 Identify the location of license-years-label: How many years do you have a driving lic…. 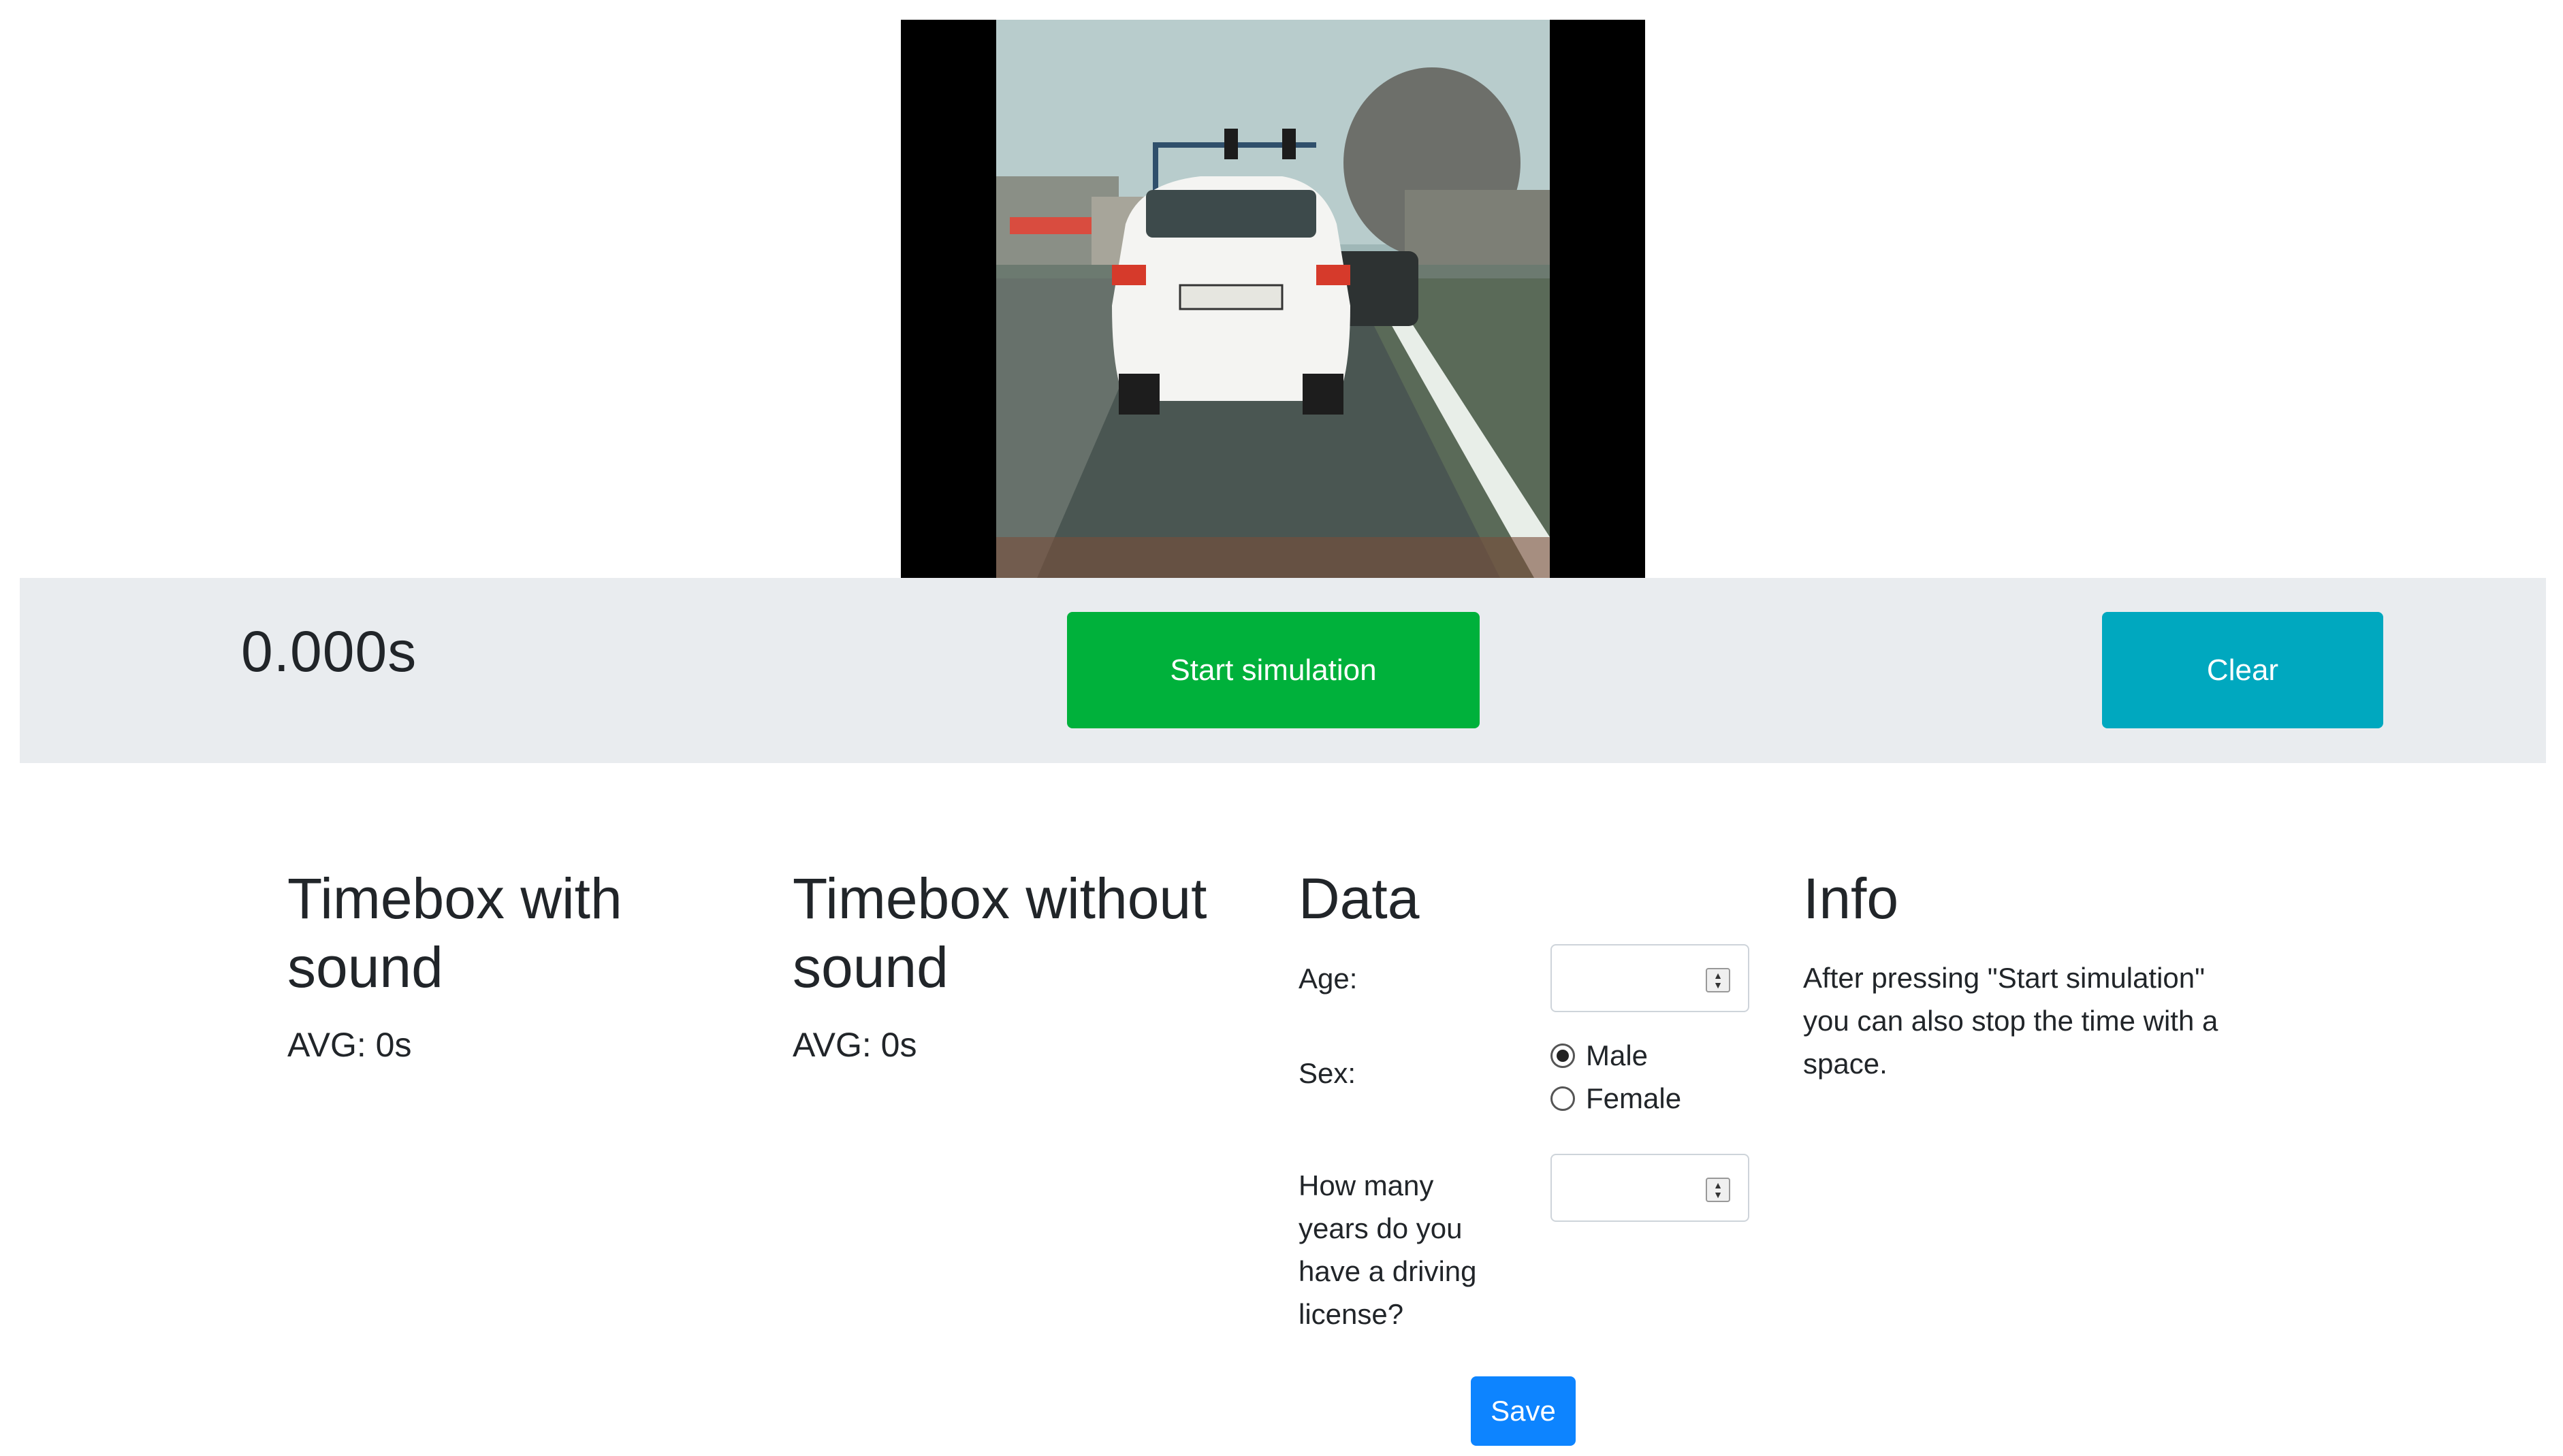
(1388, 1250).